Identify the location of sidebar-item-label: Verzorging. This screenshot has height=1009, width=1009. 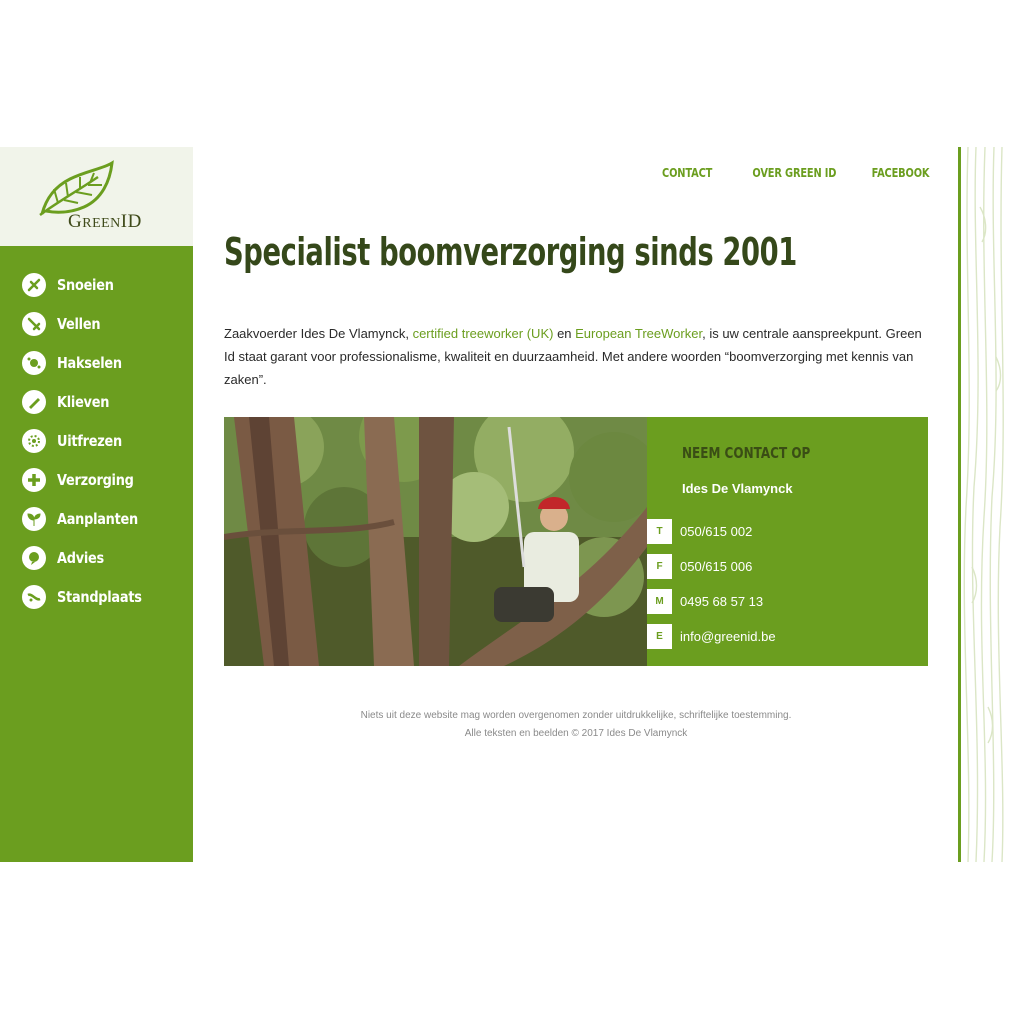
(95, 479).